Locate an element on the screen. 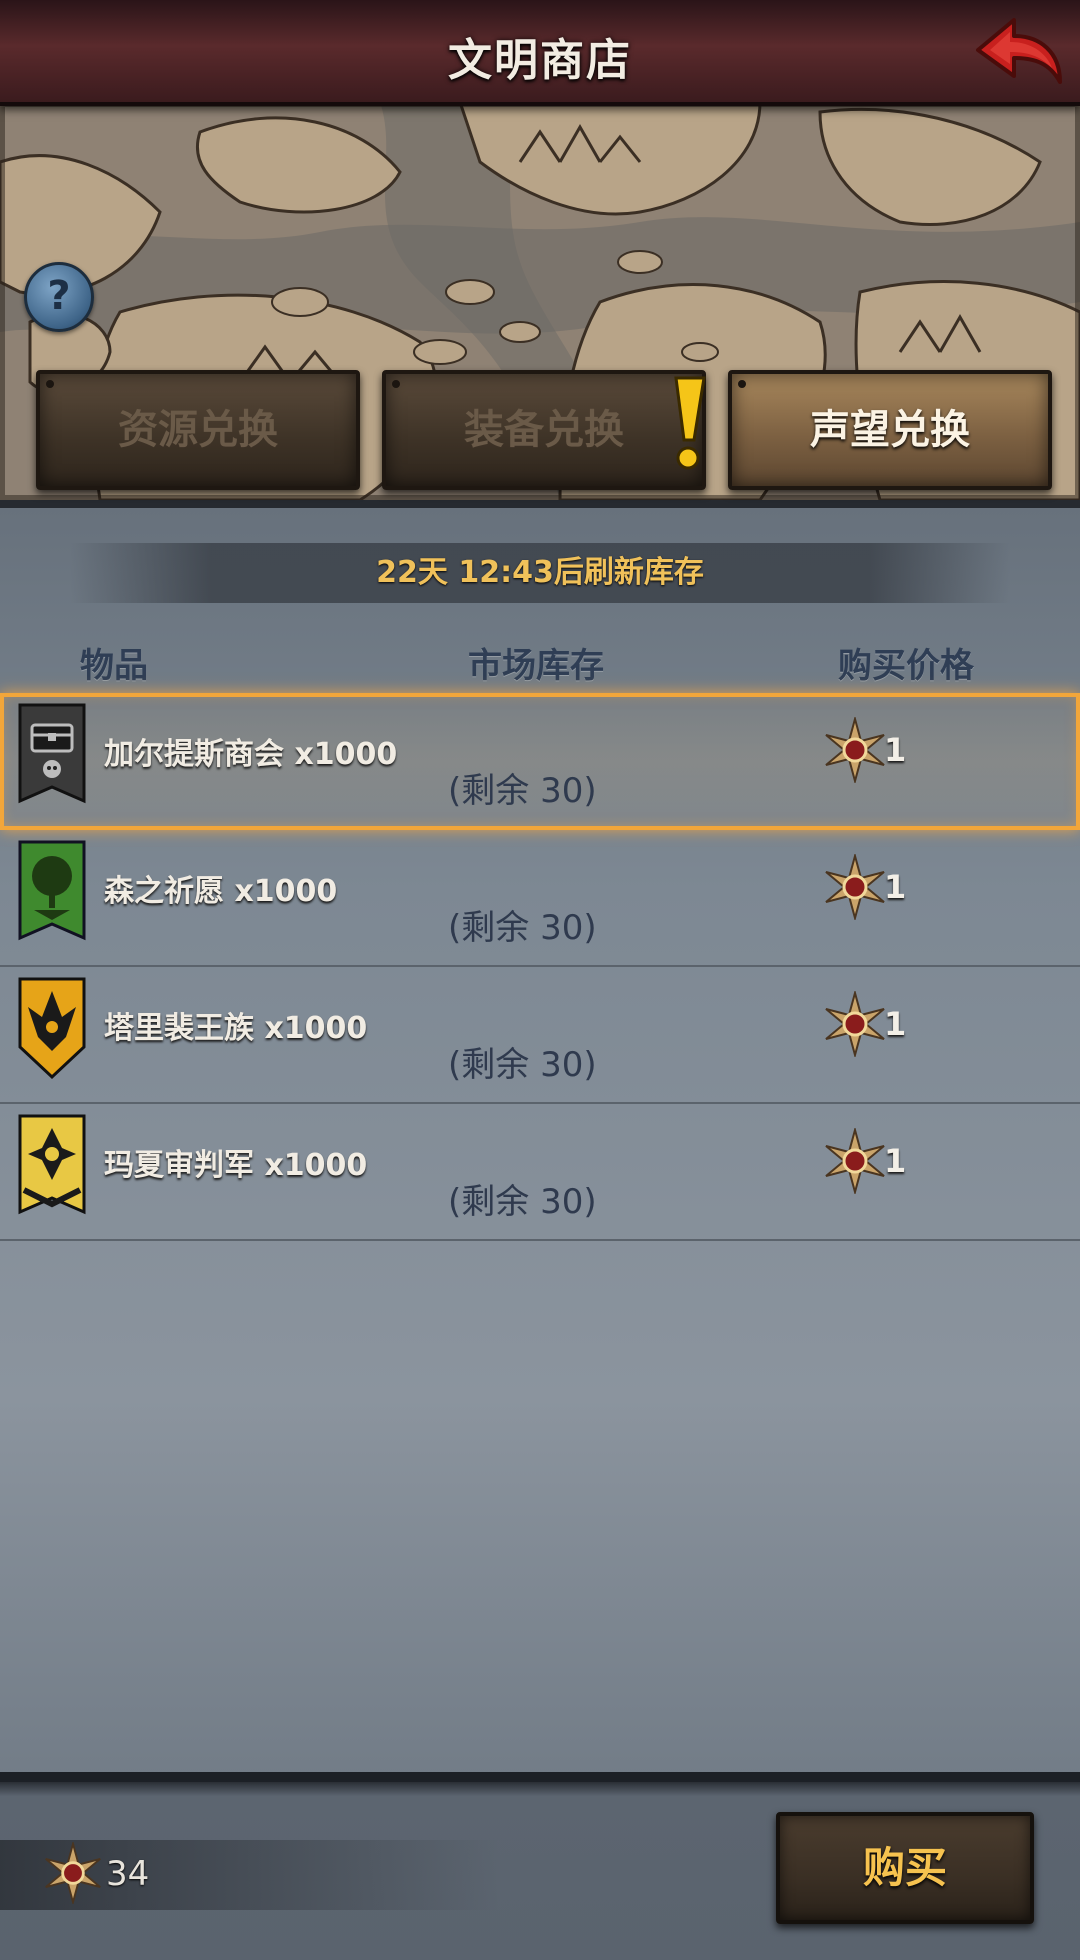 This screenshot has width=1080, height=1960. tab-equipment-exchange: 装备兑换 is located at coordinates (544, 430).